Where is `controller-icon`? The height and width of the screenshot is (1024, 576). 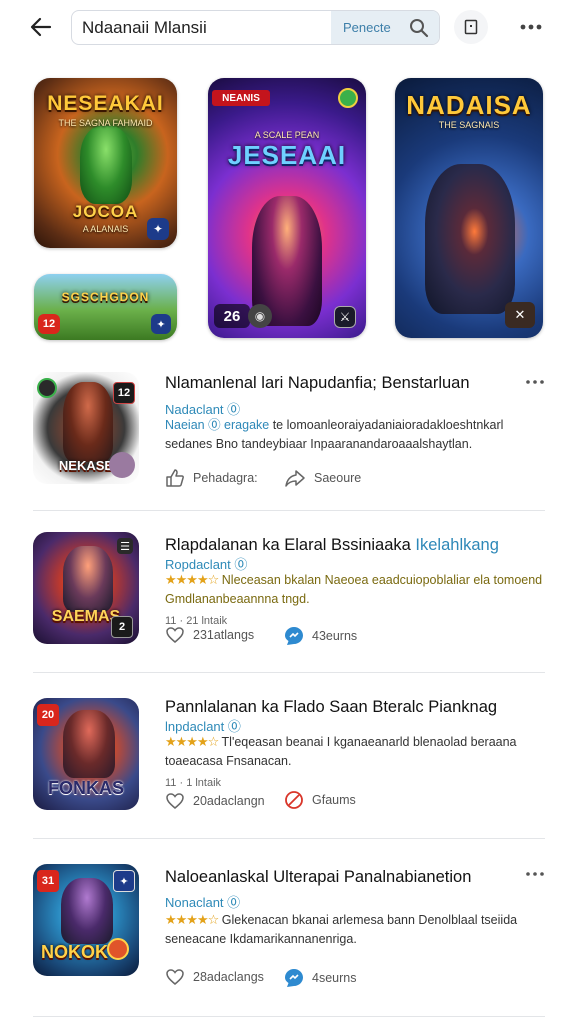 controller-icon is located at coordinates (122, 465).